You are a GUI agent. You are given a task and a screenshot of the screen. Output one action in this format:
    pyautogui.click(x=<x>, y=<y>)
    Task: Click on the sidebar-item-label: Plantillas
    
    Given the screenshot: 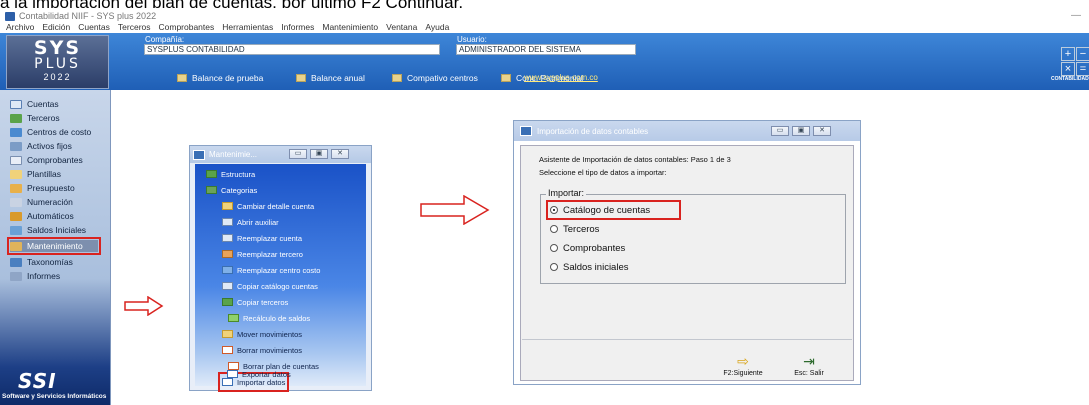 What is the action you would take?
    pyautogui.click(x=44, y=174)
    